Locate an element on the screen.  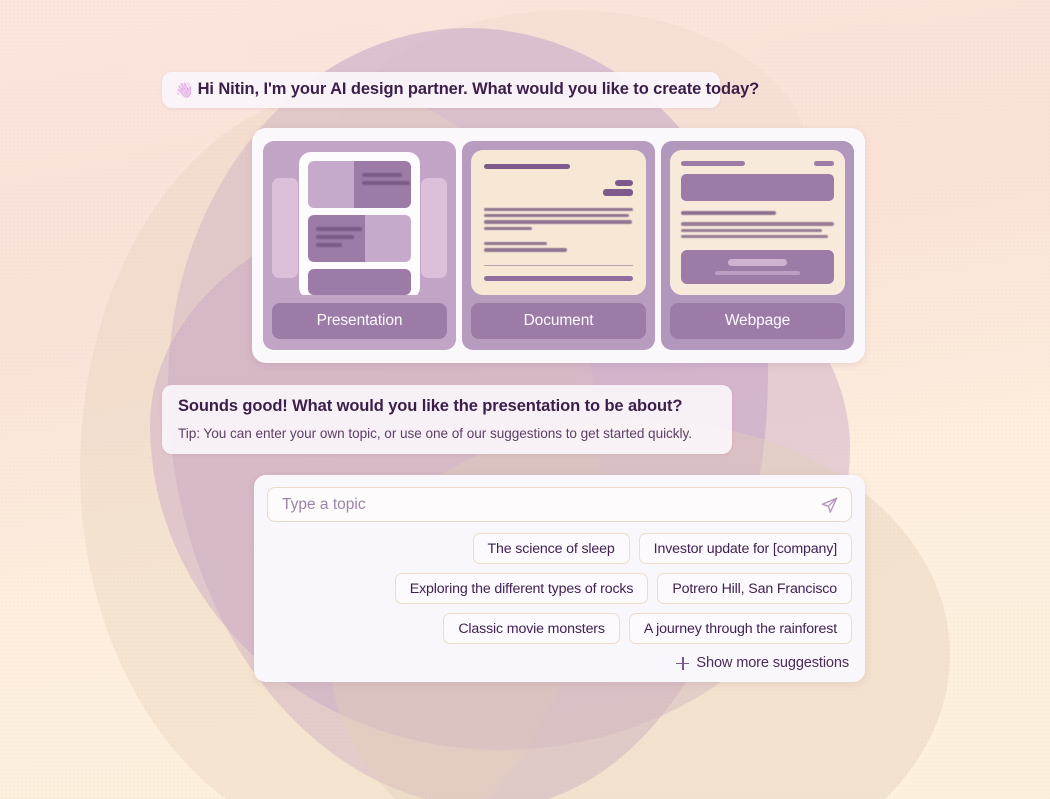
document-divider is located at coordinates (558, 265).